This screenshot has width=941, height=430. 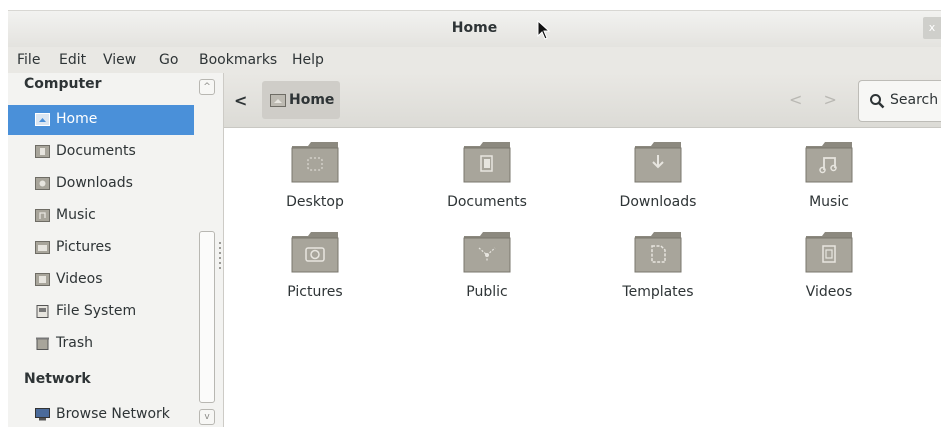 I want to click on sidebar-item-downloads: Downloads, so click(x=101, y=184).